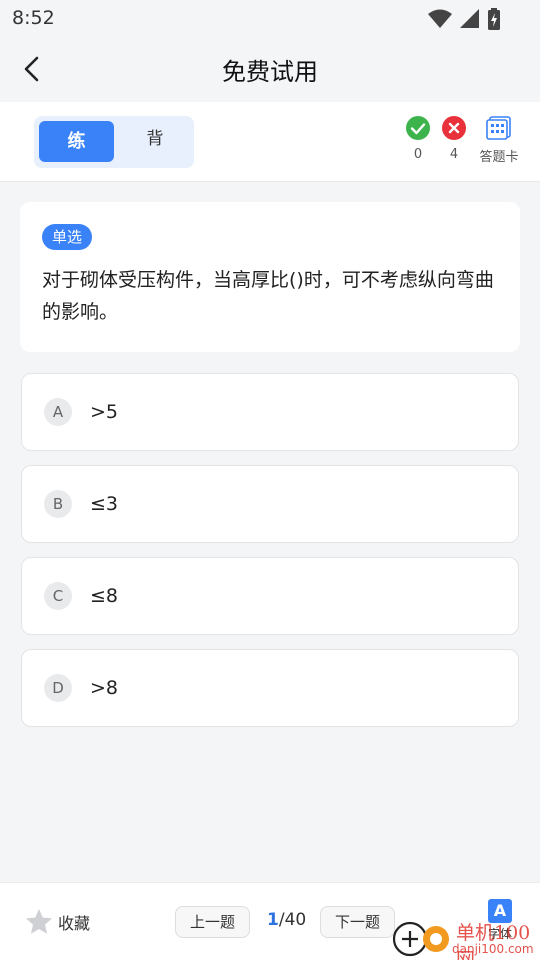 The image size is (540, 960). Describe the element at coordinates (270, 412) in the screenshot. I see `option-a: A >5` at that location.